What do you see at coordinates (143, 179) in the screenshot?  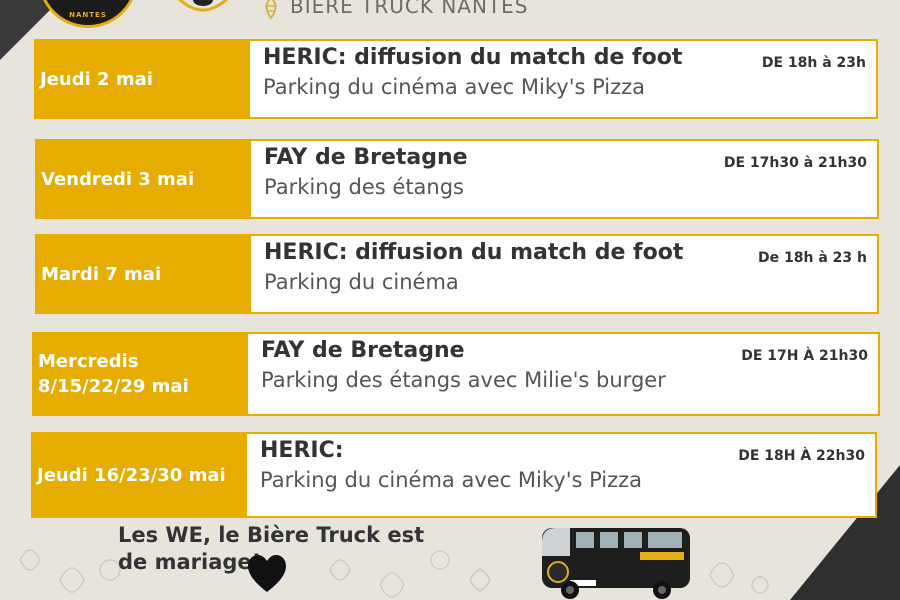 I see `event-date: Vendredi 3 mai` at bounding box center [143, 179].